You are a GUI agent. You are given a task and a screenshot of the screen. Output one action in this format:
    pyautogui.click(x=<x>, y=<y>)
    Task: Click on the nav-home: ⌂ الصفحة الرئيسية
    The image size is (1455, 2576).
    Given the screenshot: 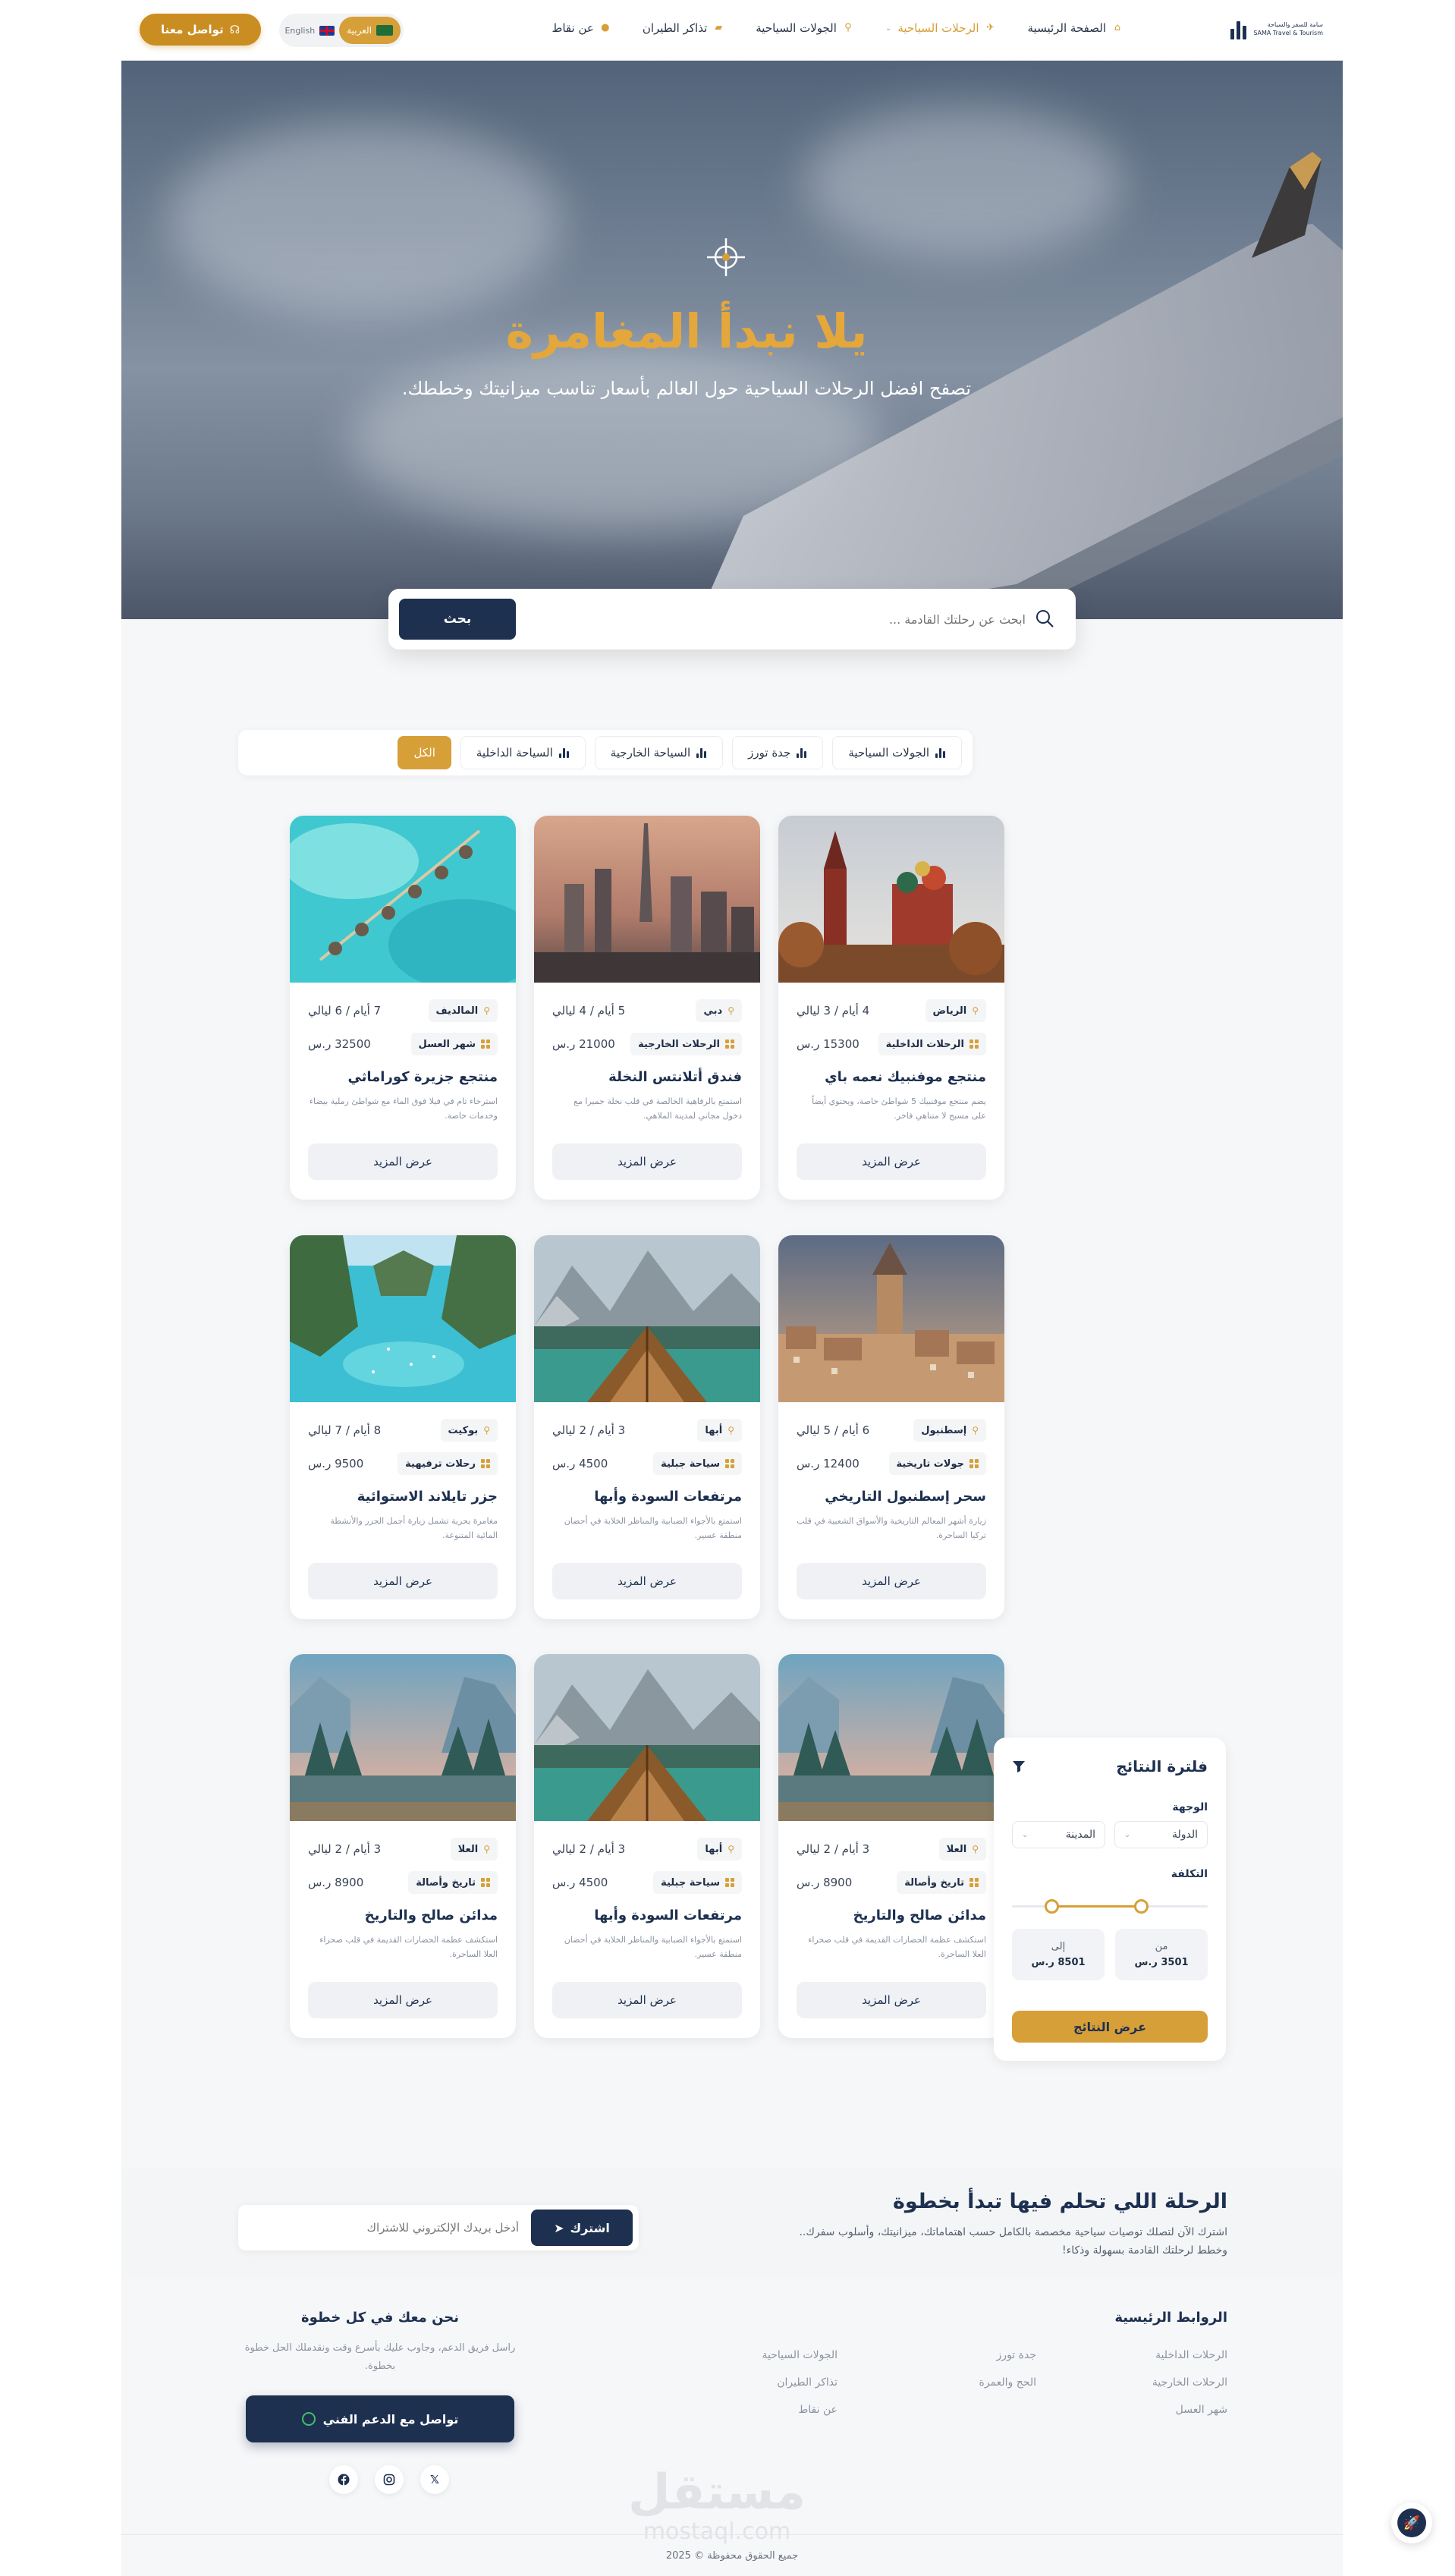 What is the action you would take?
    pyautogui.click(x=1075, y=28)
    